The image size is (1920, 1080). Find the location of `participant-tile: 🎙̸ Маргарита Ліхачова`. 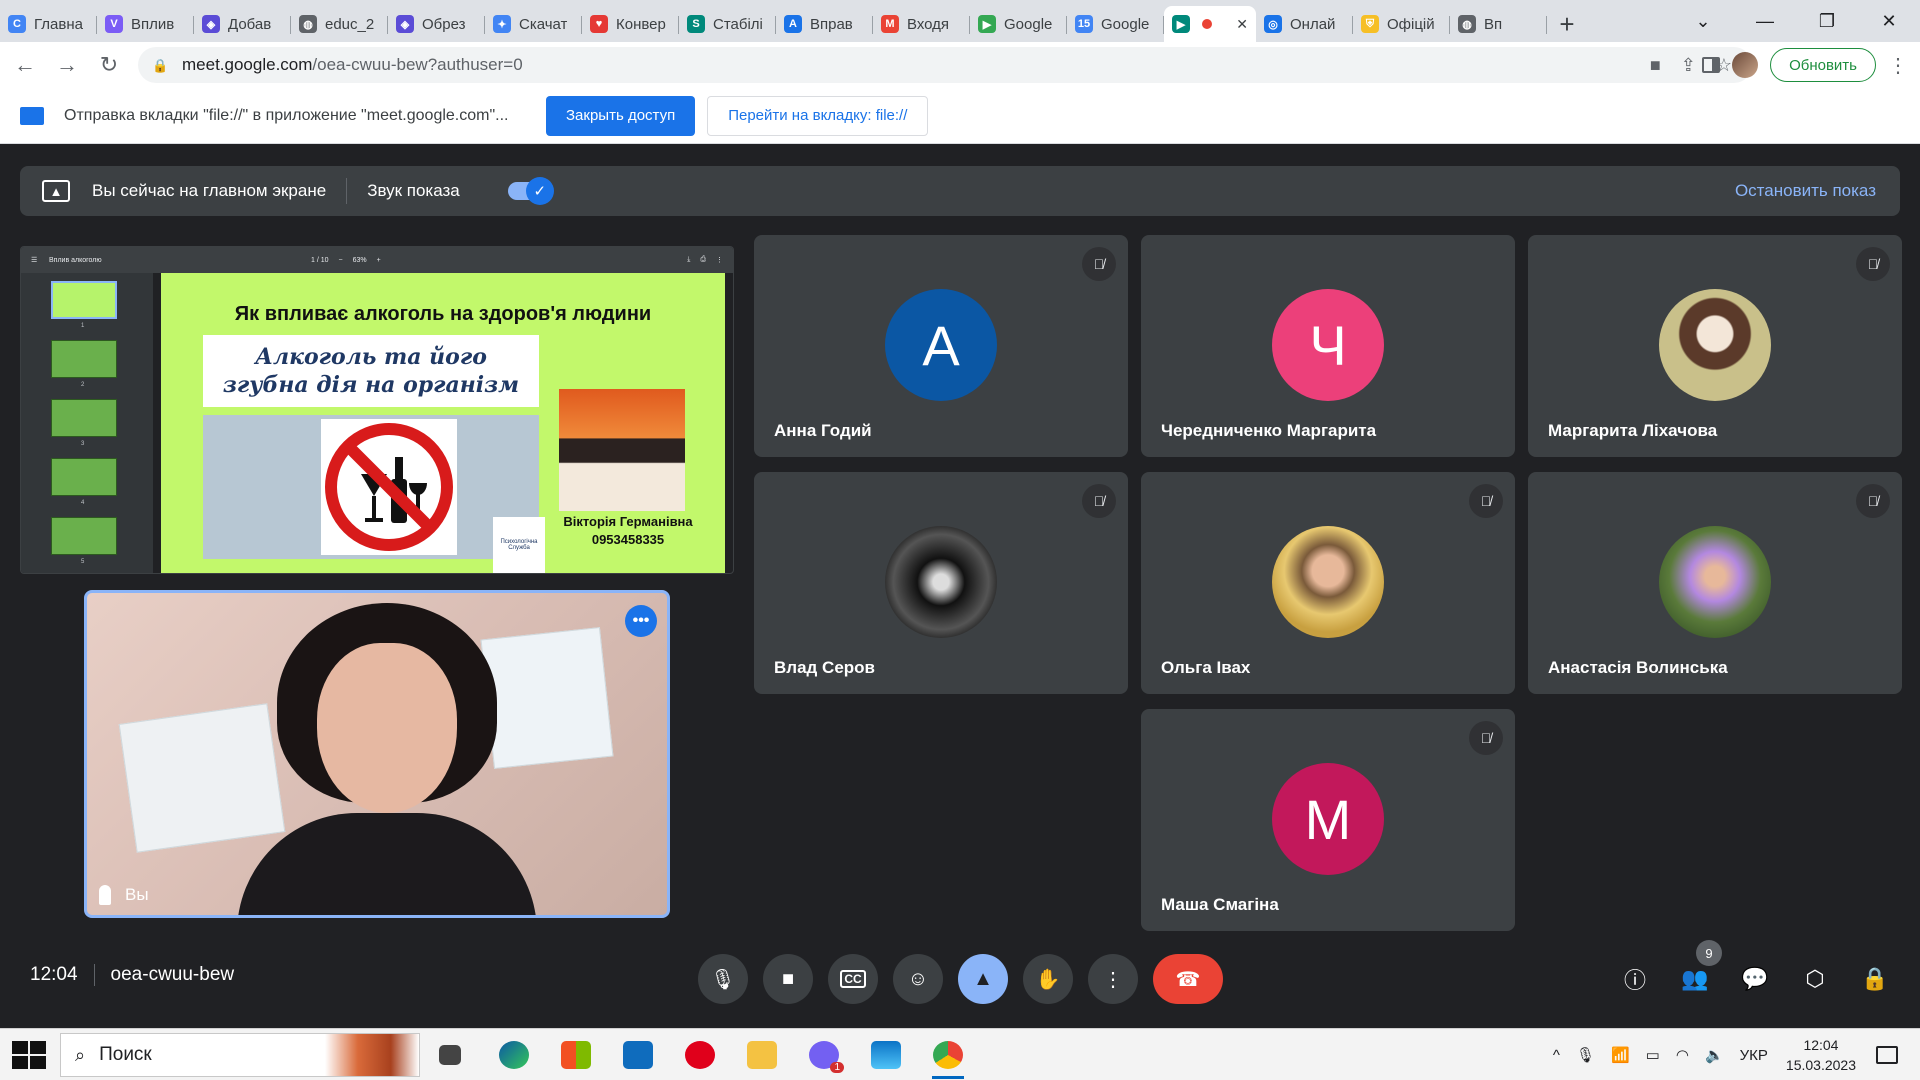

participant-tile: 🎙̸ Маргарита Ліхачова is located at coordinates (1715, 346).